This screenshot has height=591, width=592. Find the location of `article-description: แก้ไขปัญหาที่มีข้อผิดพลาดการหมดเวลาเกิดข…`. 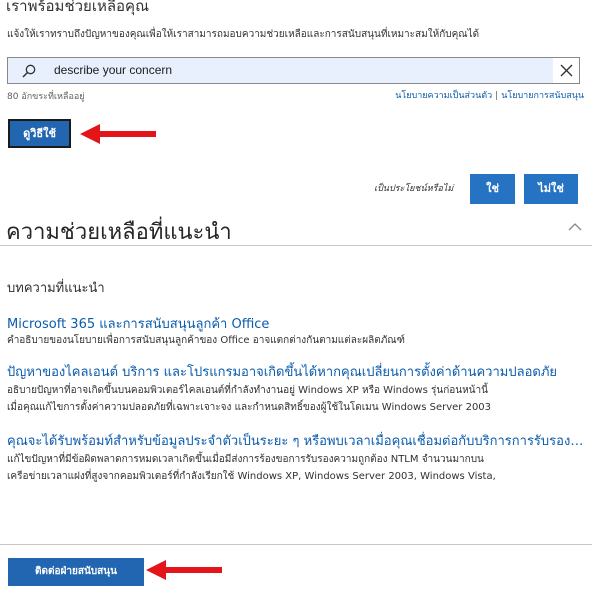

article-description: แก้ไขปัญหาที่มีข้อผิดพลาดการหมดเวลาเกิดข… is located at coordinates (245, 459).